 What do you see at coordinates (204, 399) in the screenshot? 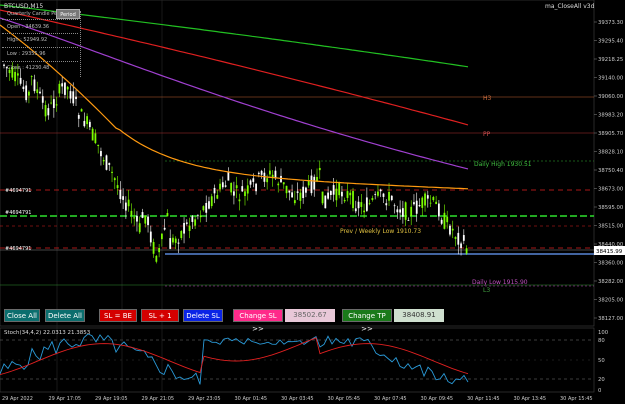
I see `time-tick: 29 Apr 23:05` at bounding box center [204, 399].